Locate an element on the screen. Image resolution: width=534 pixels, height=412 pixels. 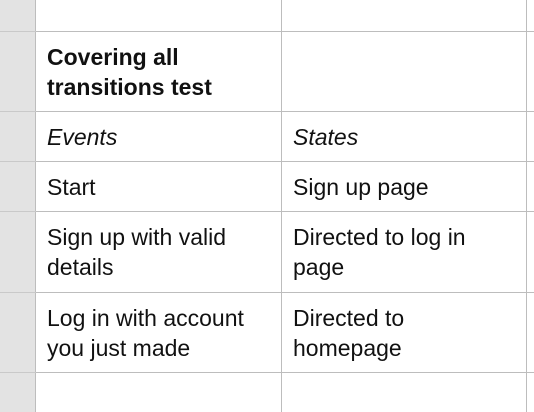
title-cell: Covering all transitions test is located at coordinates (159, 71).